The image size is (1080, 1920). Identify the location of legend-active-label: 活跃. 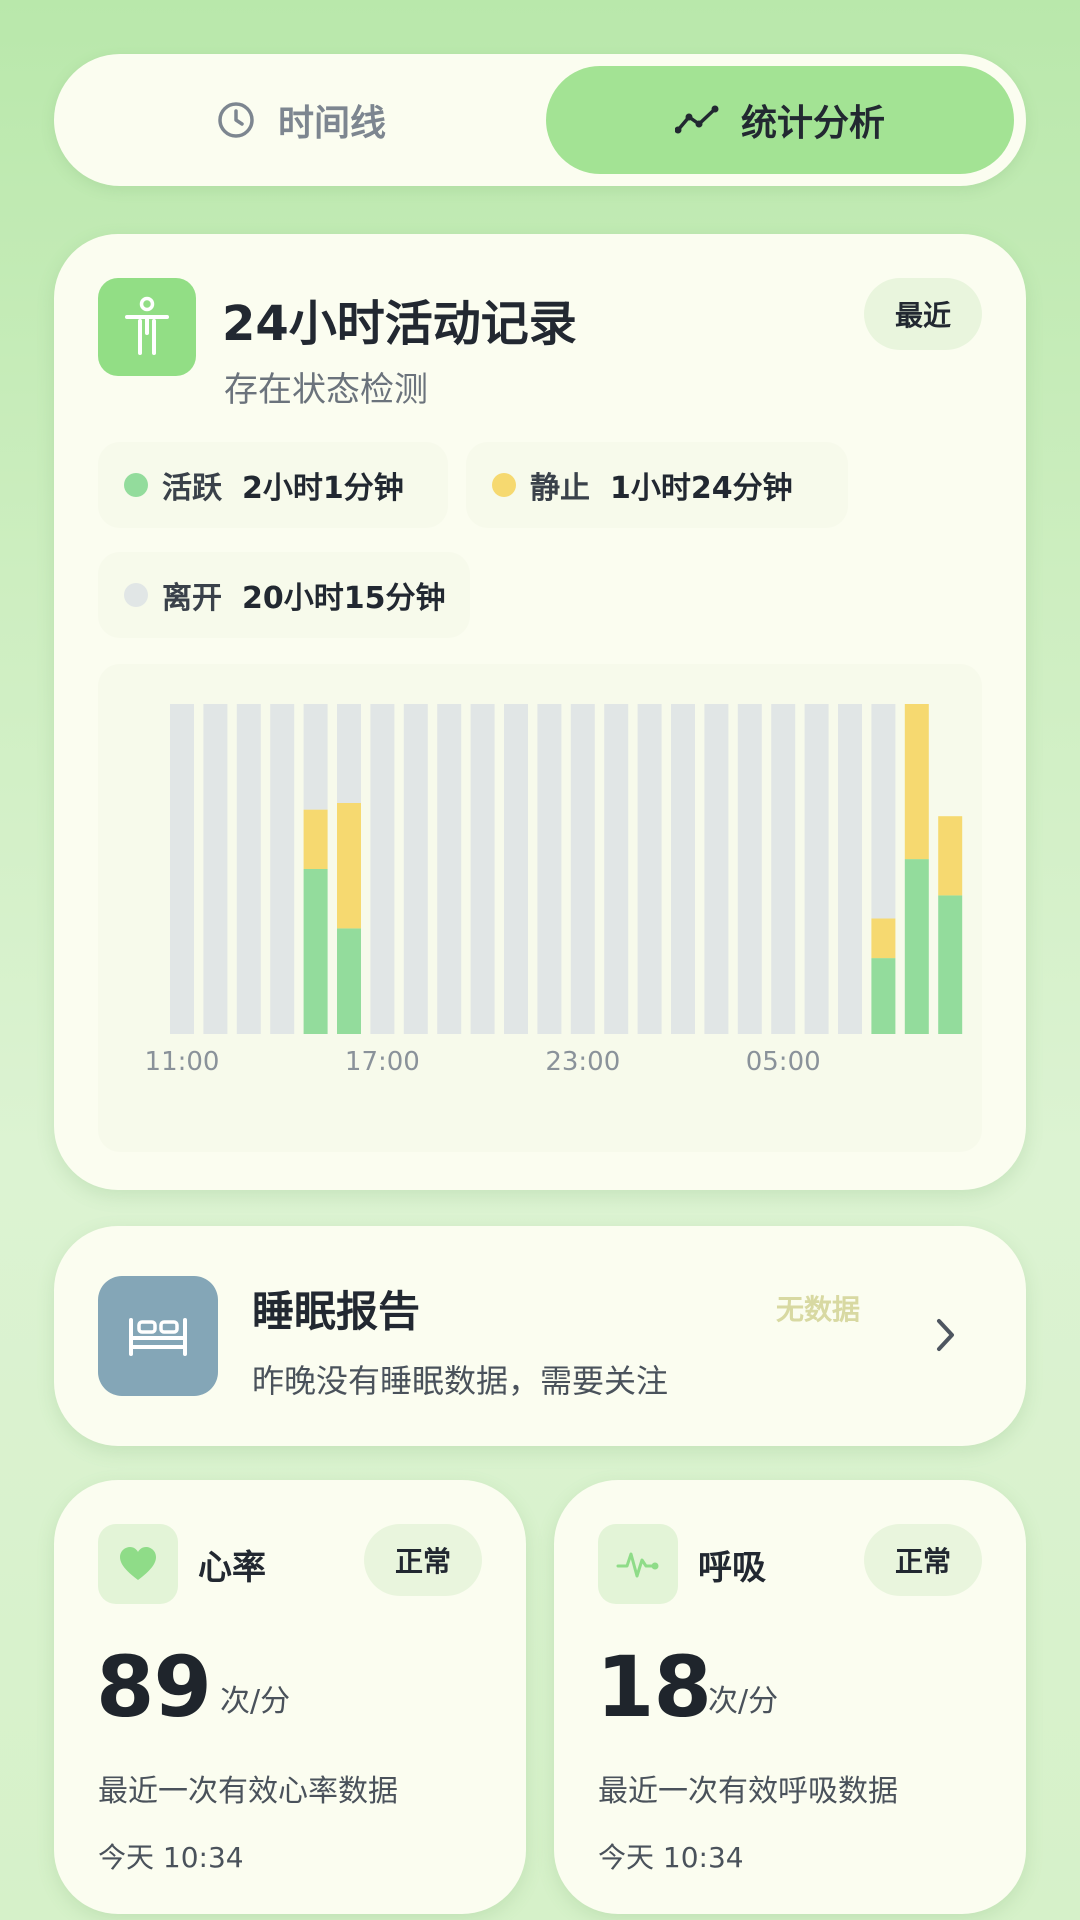
(192, 488).